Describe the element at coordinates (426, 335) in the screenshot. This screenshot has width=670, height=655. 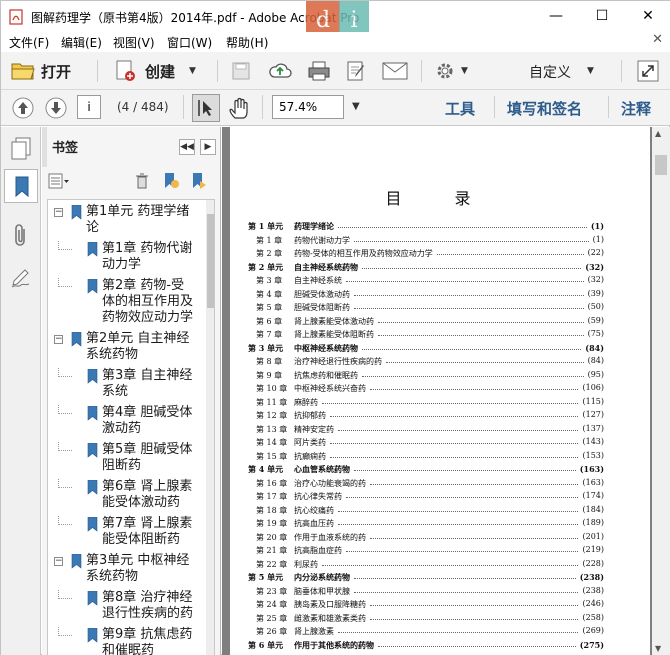
I see `toc-chapter-row: 第 7 章 肾上腺素能受体阻断药 (75)` at that location.